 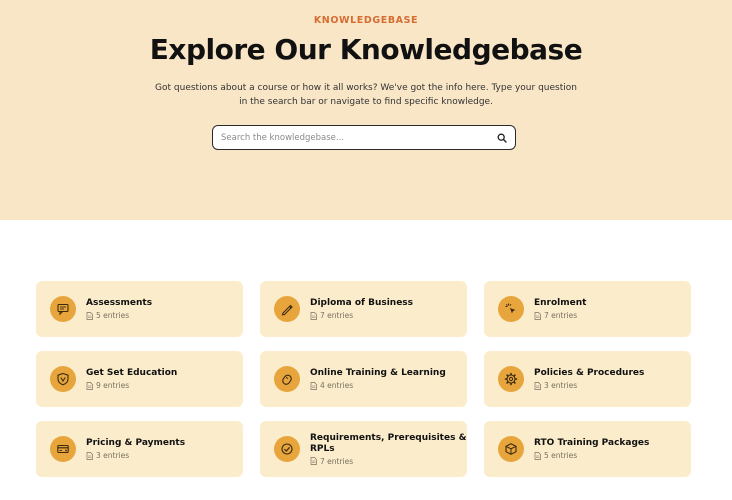 What do you see at coordinates (139, 449) in the screenshot?
I see `category-card-pricing-payments: Pricing & Payments 3 entries` at bounding box center [139, 449].